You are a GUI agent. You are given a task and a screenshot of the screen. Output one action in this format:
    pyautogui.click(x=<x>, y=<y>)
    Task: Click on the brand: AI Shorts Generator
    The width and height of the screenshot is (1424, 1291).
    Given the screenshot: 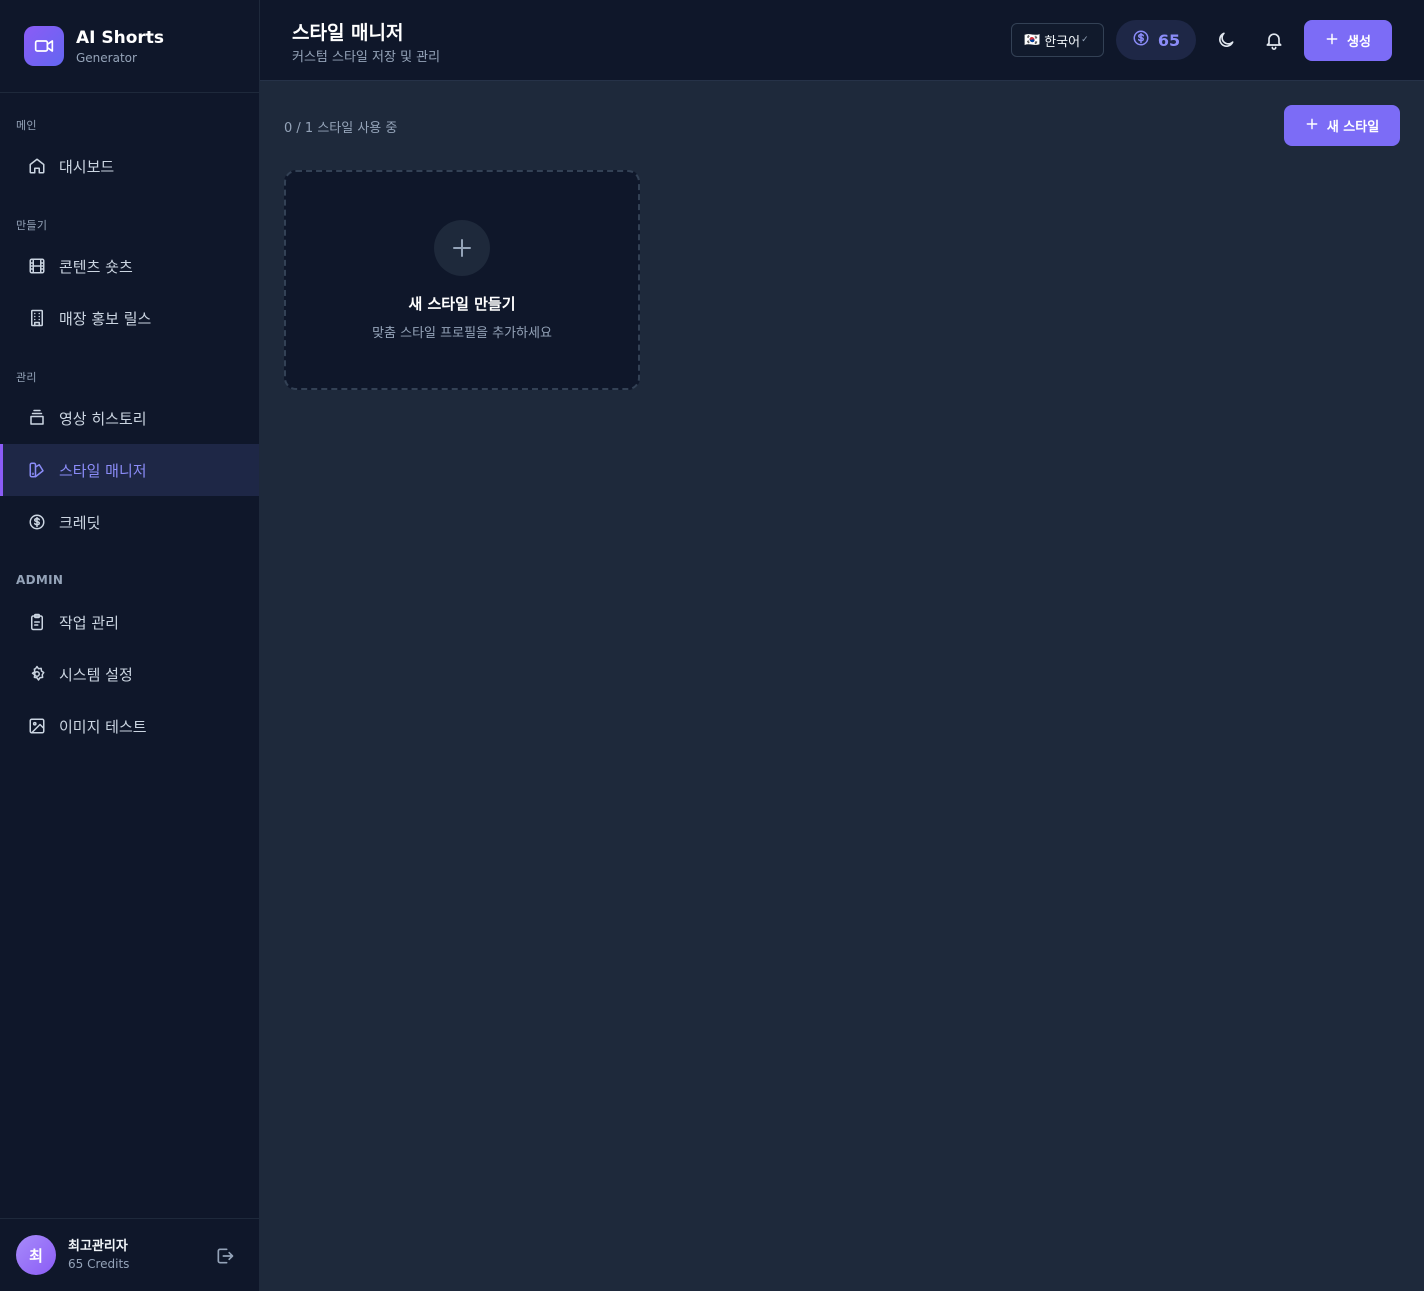 What is the action you would take?
    pyautogui.click(x=129, y=46)
    